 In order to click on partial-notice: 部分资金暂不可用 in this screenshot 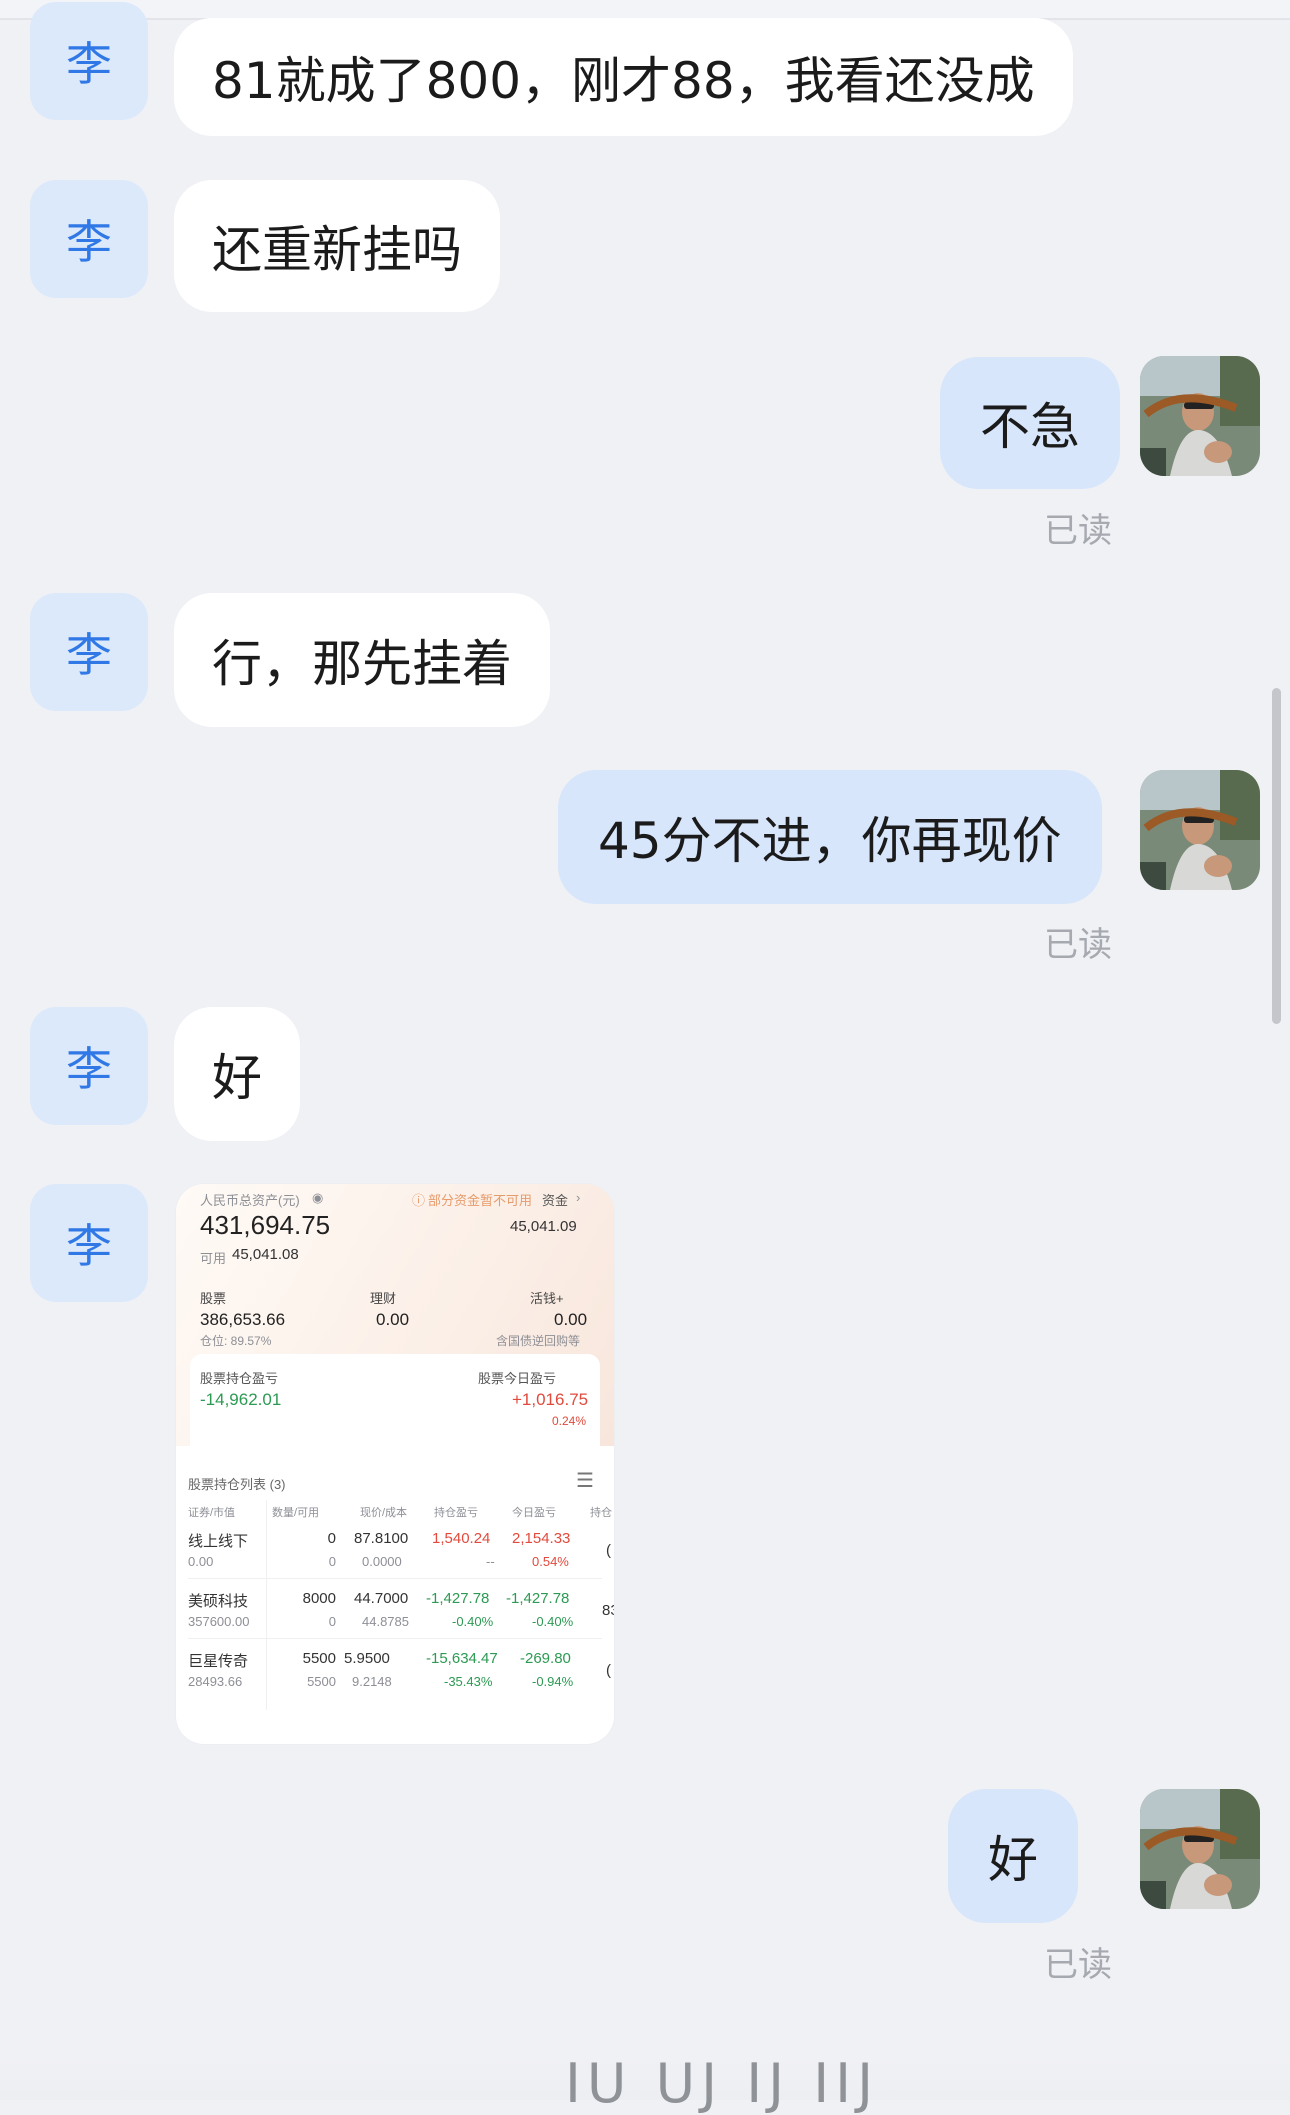, I will do `click(480, 1200)`.